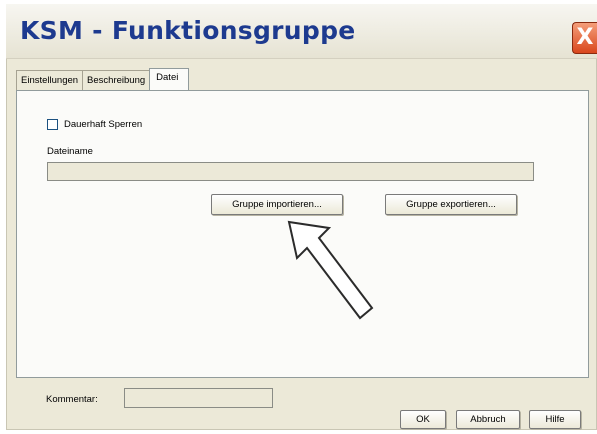 The height and width of the screenshot is (434, 597). Describe the element at coordinates (72, 399) in the screenshot. I see `comment-label: Kommentar:` at that location.